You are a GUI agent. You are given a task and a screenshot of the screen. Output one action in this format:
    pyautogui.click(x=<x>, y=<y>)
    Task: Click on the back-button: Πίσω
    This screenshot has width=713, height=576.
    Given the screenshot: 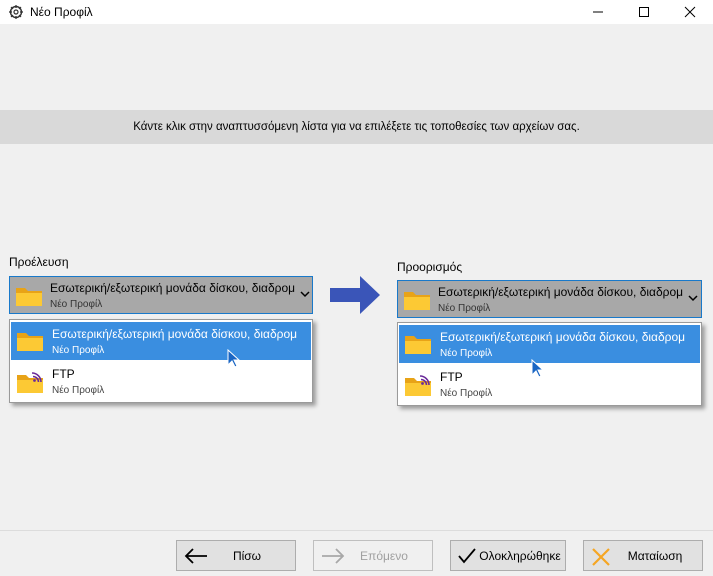 What is the action you would take?
    pyautogui.click(x=236, y=555)
    